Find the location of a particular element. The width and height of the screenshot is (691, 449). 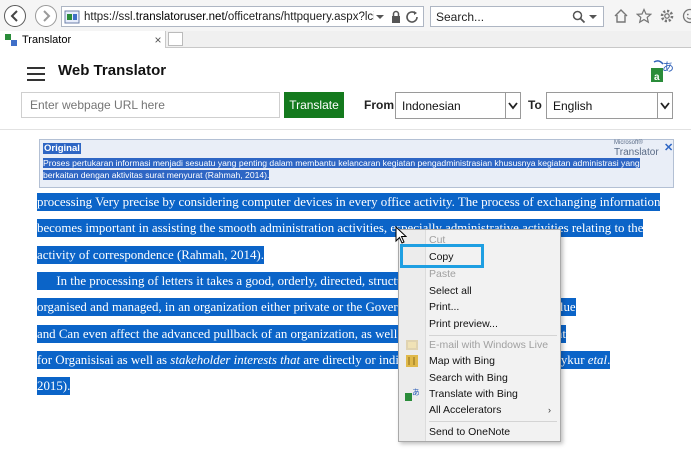

hamburger-menu-icon is located at coordinates (36, 76).